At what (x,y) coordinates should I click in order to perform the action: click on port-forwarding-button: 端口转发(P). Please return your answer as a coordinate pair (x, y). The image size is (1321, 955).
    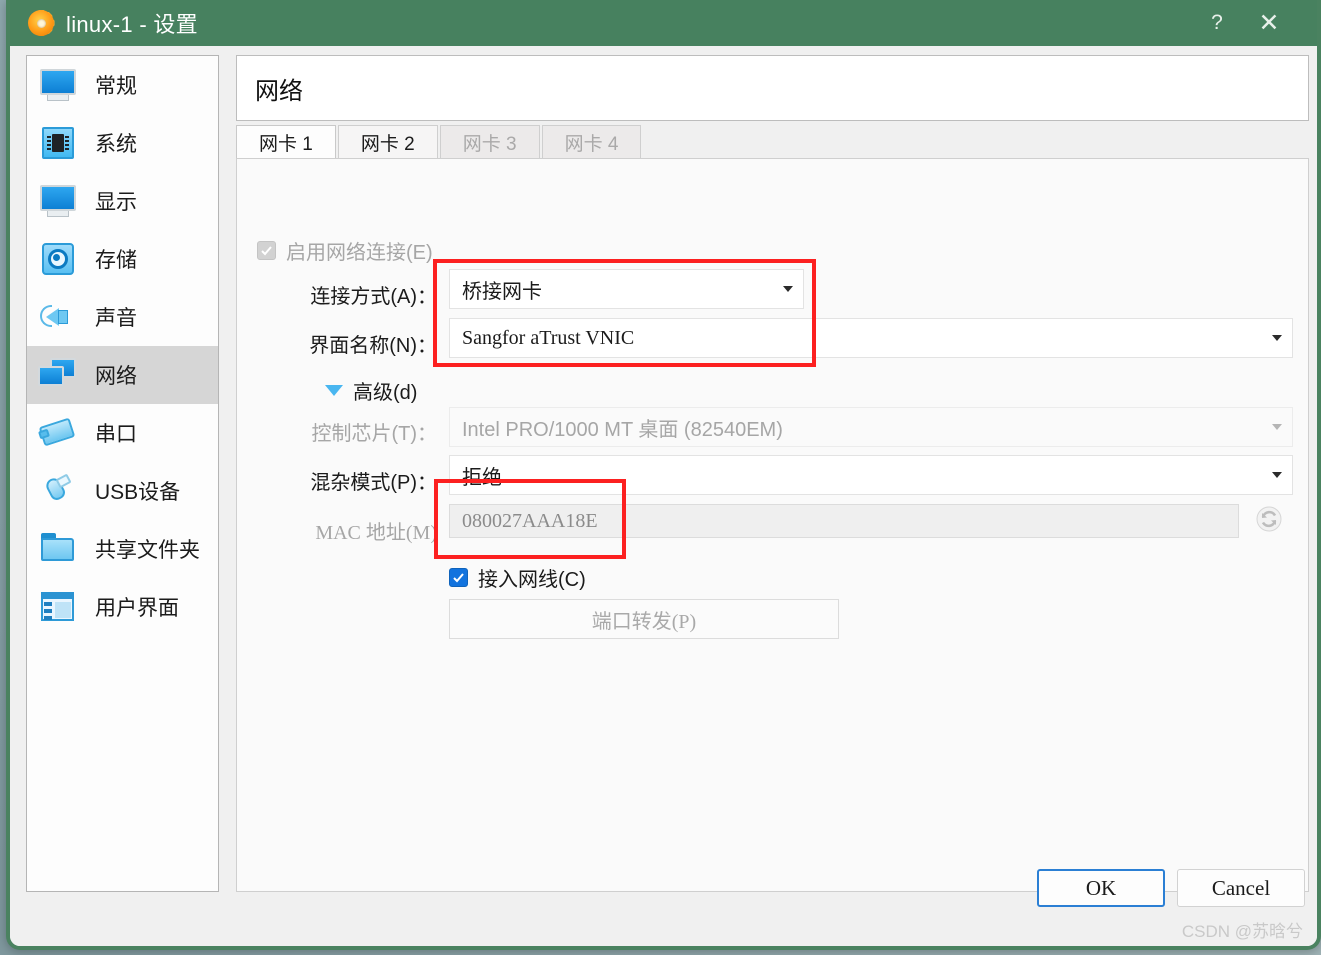
    Looking at the image, I should click on (644, 619).